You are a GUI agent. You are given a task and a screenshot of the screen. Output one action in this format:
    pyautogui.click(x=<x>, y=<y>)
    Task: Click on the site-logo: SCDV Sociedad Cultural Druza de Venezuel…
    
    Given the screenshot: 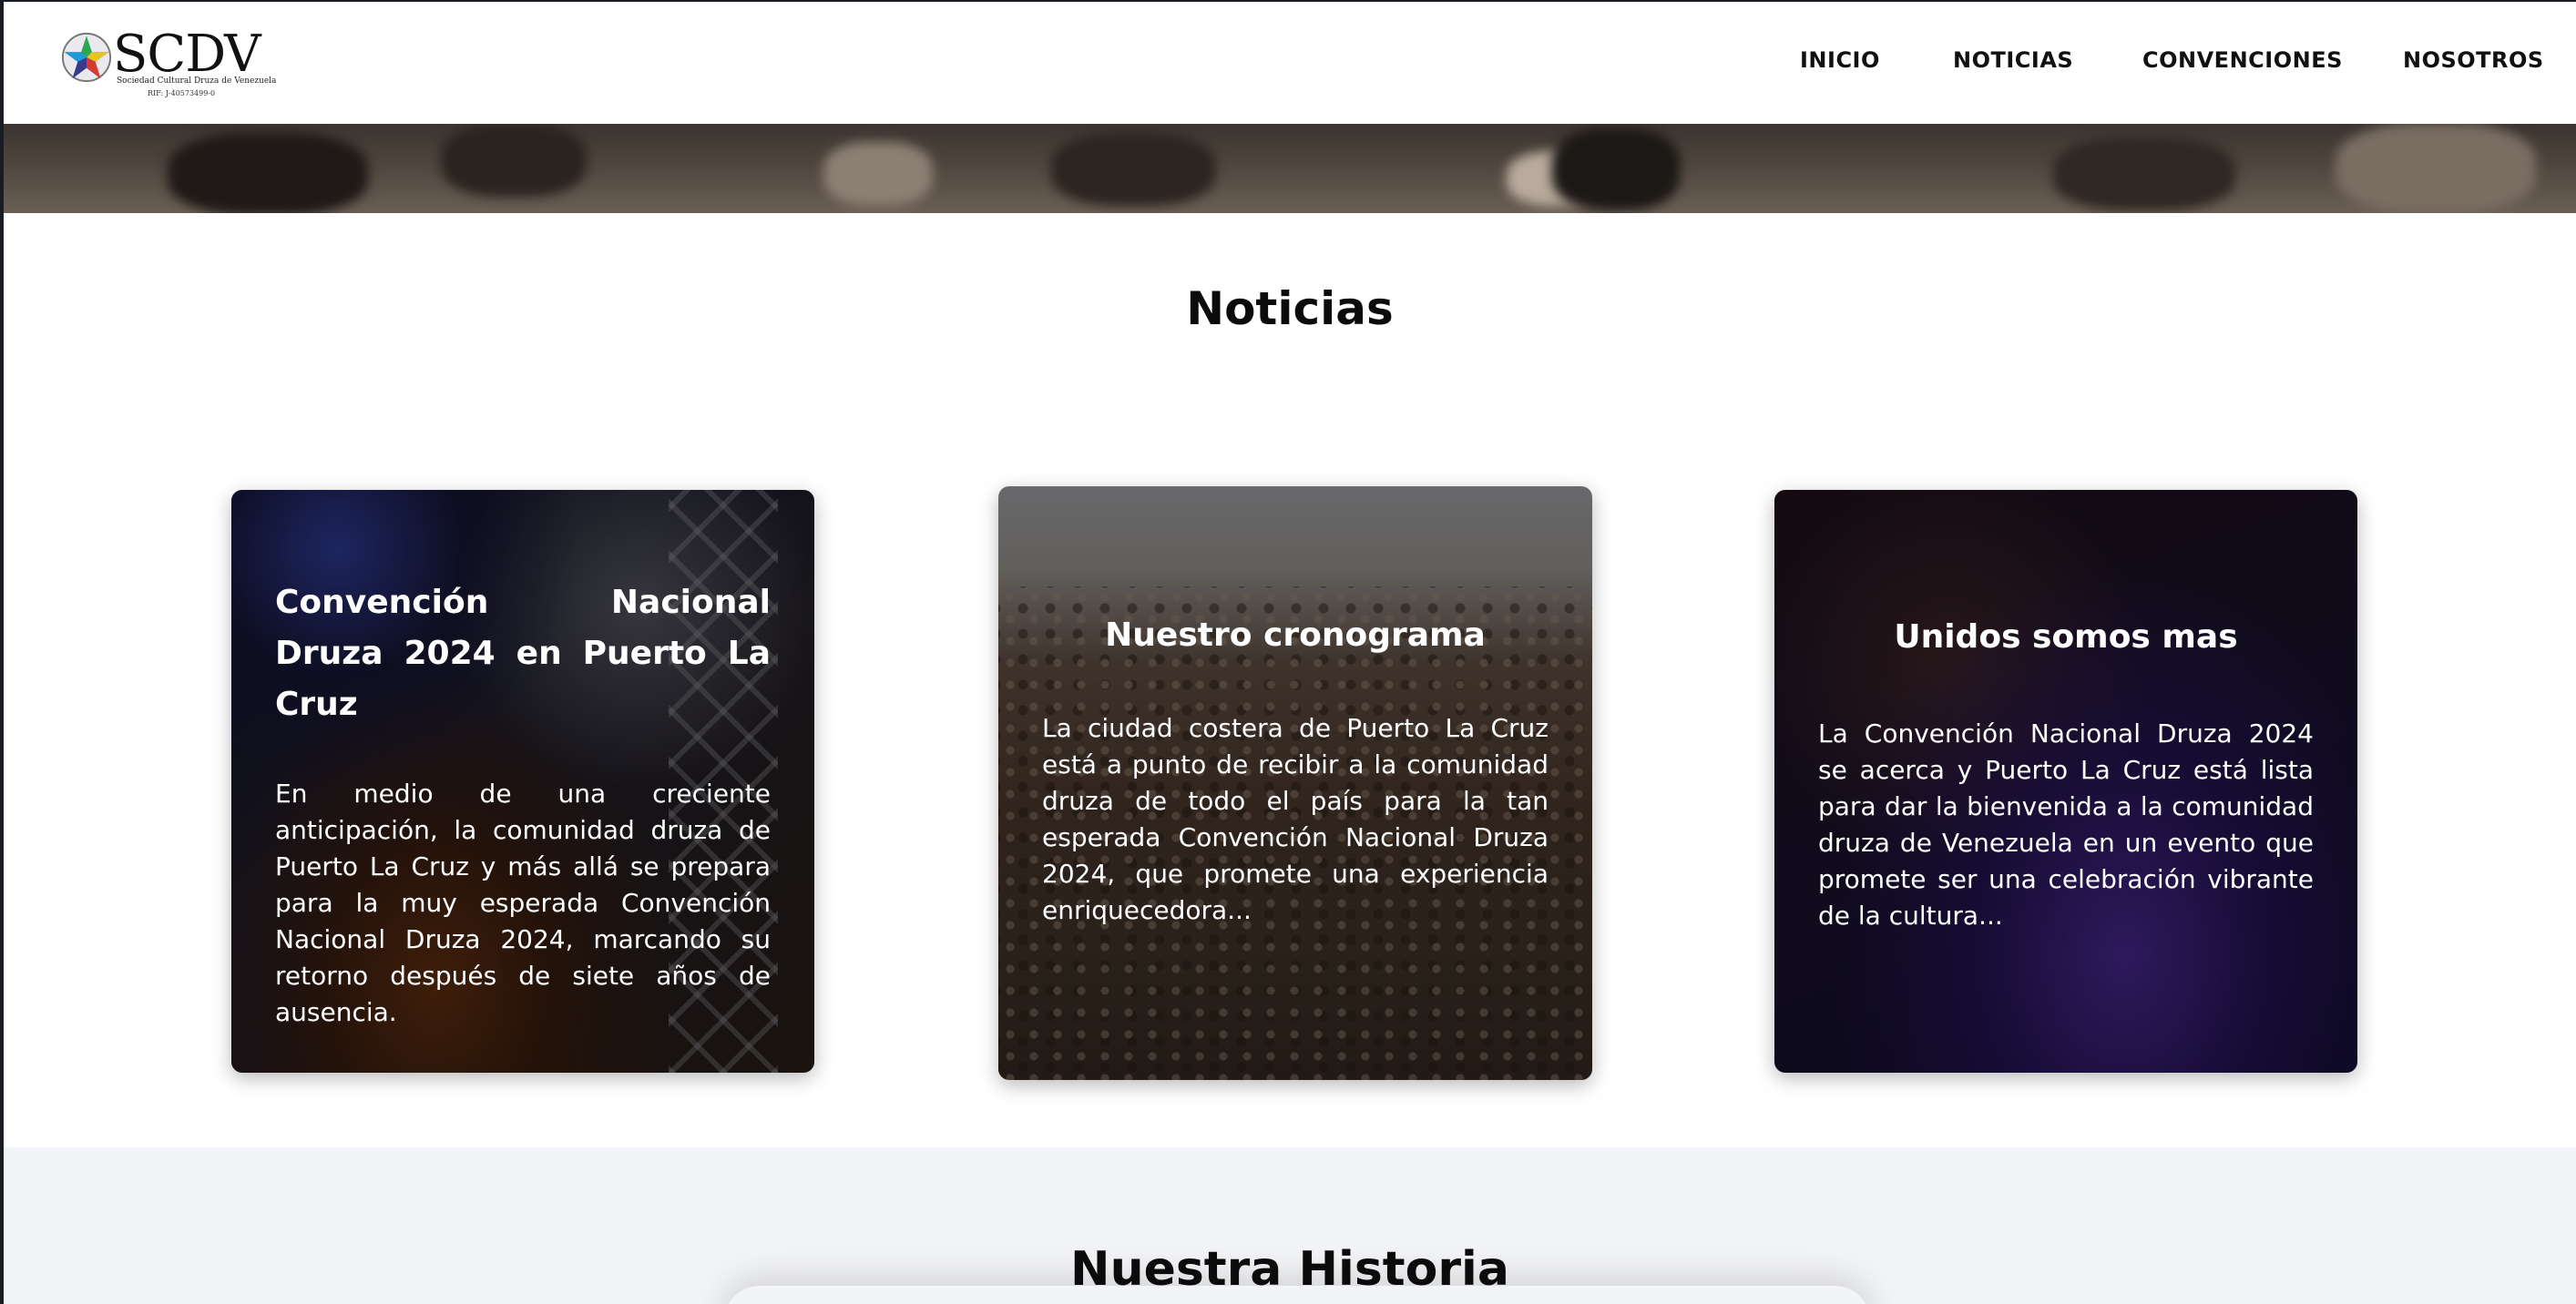 What is the action you would take?
    pyautogui.click(x=168, y=62)
    